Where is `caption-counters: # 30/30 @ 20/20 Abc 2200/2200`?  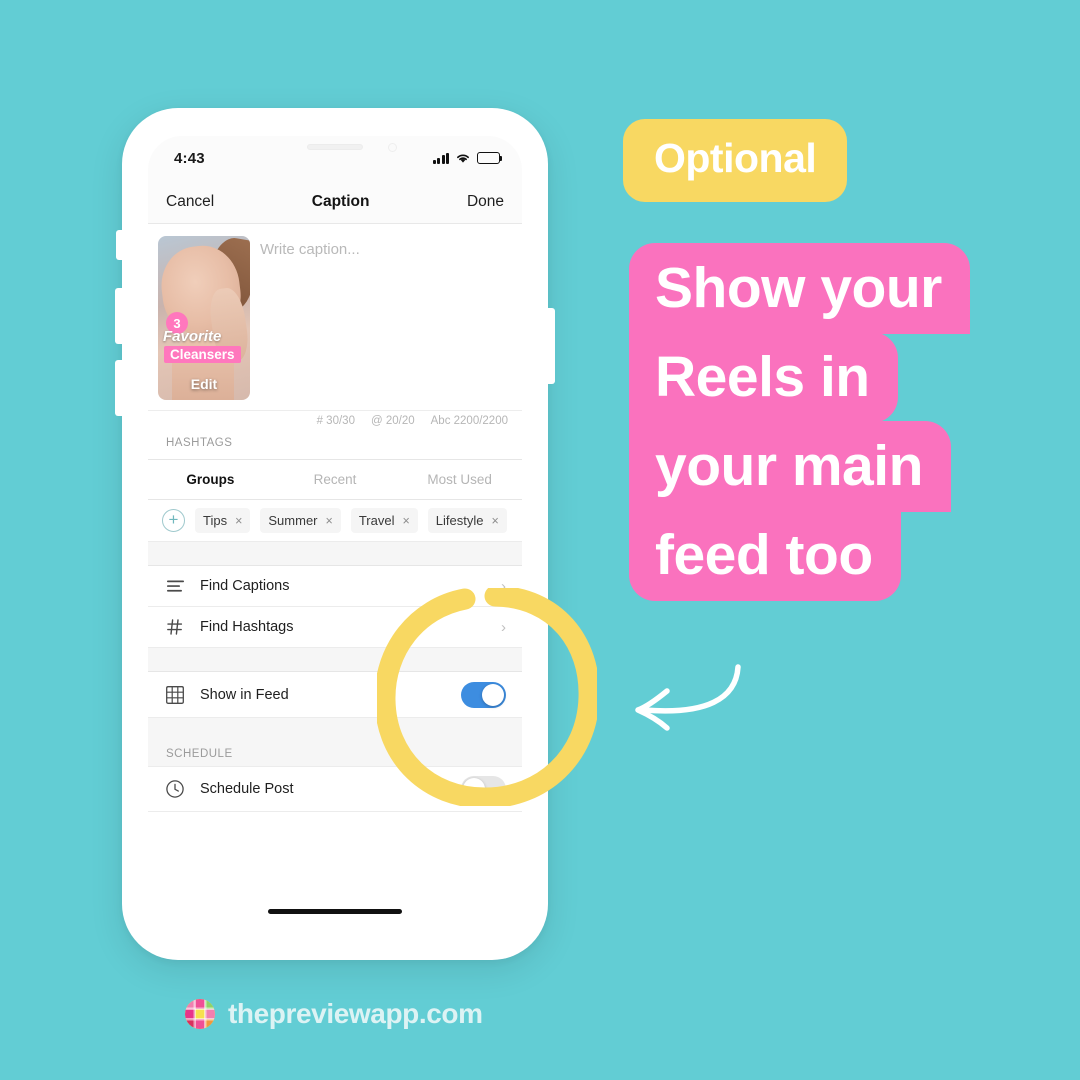
caption-counters: # 30/30 @ 20/20 Abc 2200/2200 is located at coordinates (335, 421).